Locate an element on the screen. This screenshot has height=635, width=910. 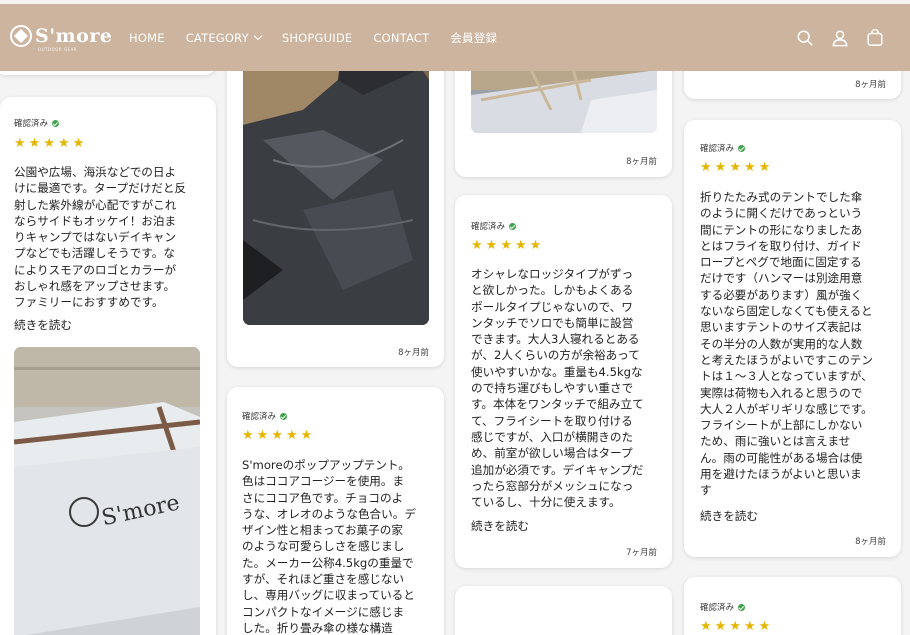
nav-home: HOME is located at coordinates (147, 38).